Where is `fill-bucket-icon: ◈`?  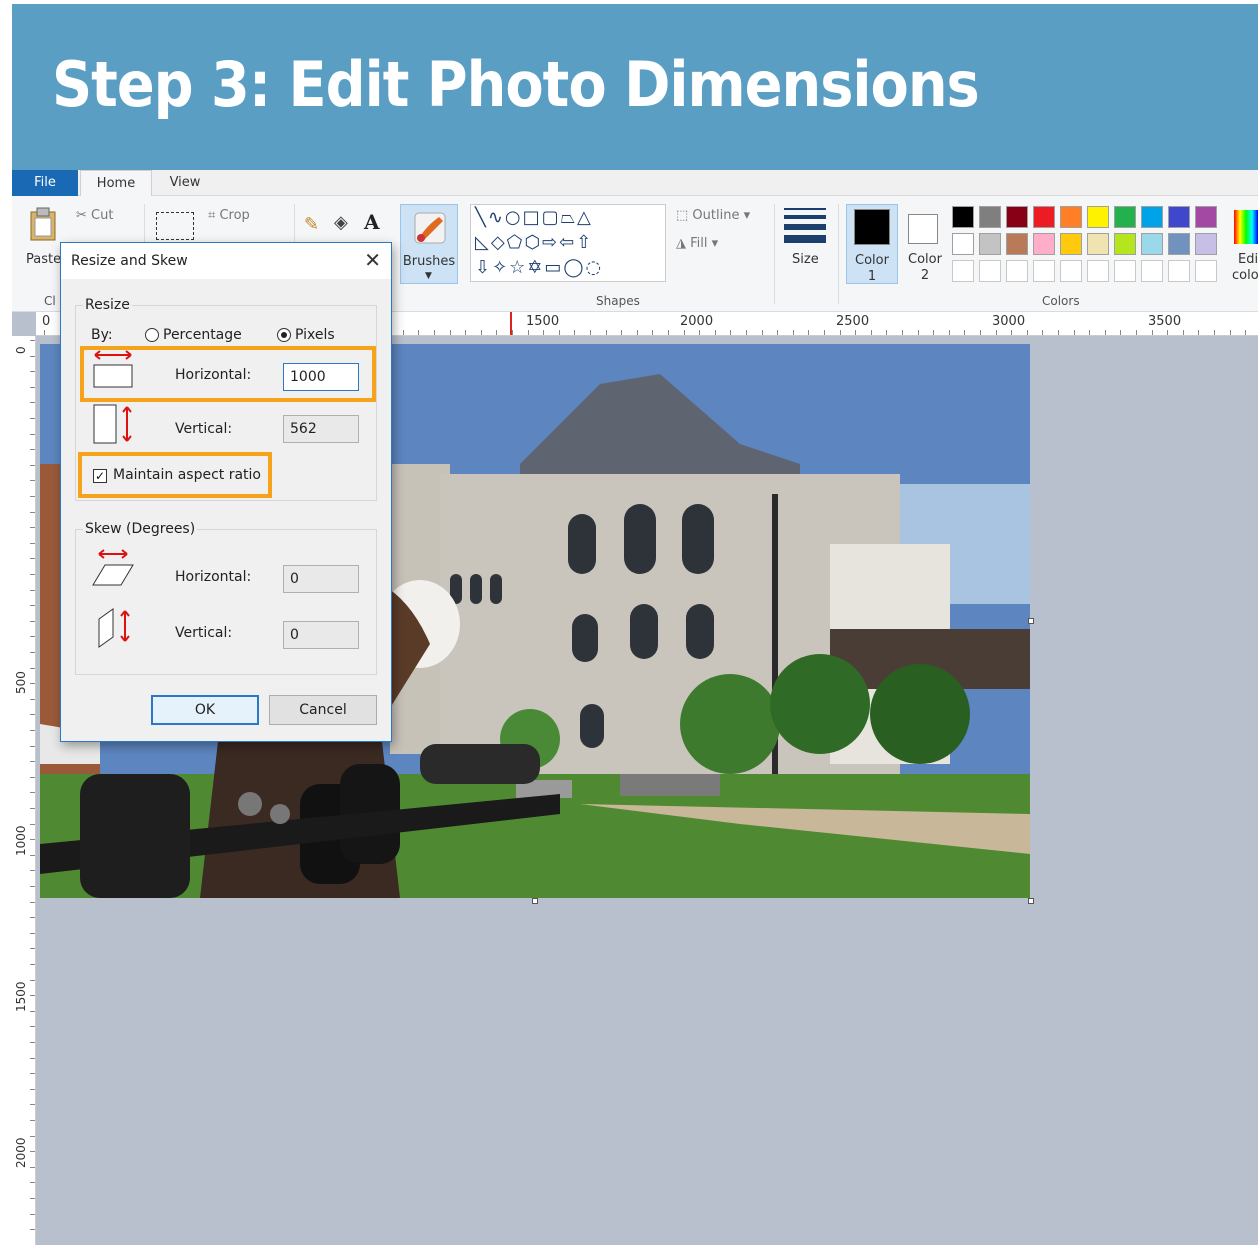
fill-bucket-icon: ◈ is located at coordinates (341, 222).